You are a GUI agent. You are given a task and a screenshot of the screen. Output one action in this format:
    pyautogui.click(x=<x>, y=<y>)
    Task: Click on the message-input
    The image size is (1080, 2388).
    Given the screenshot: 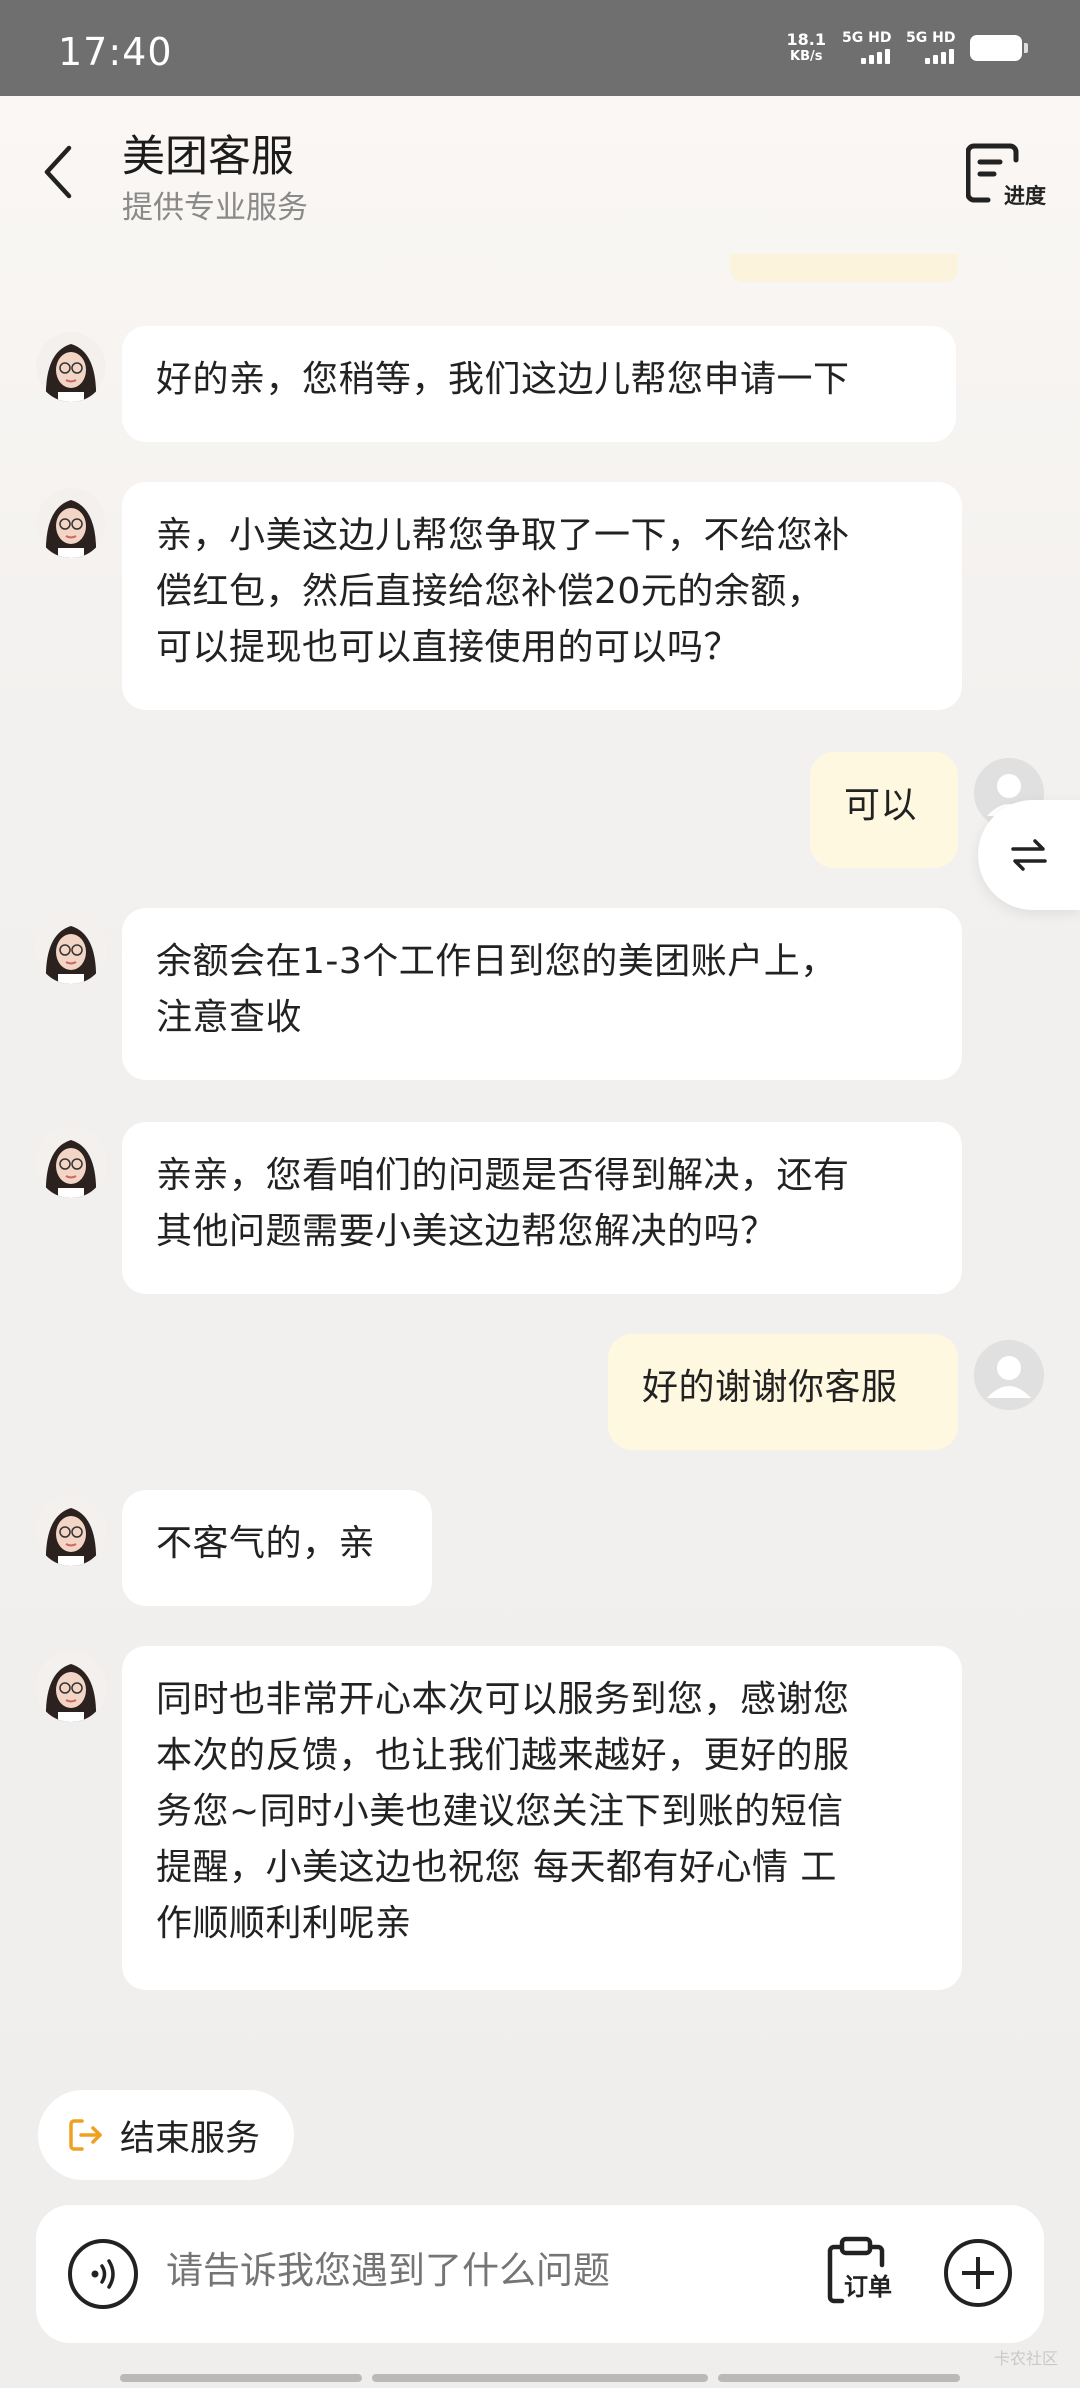 What is the action you would take?
    pyautogui.click(x=486, y=2270)
    